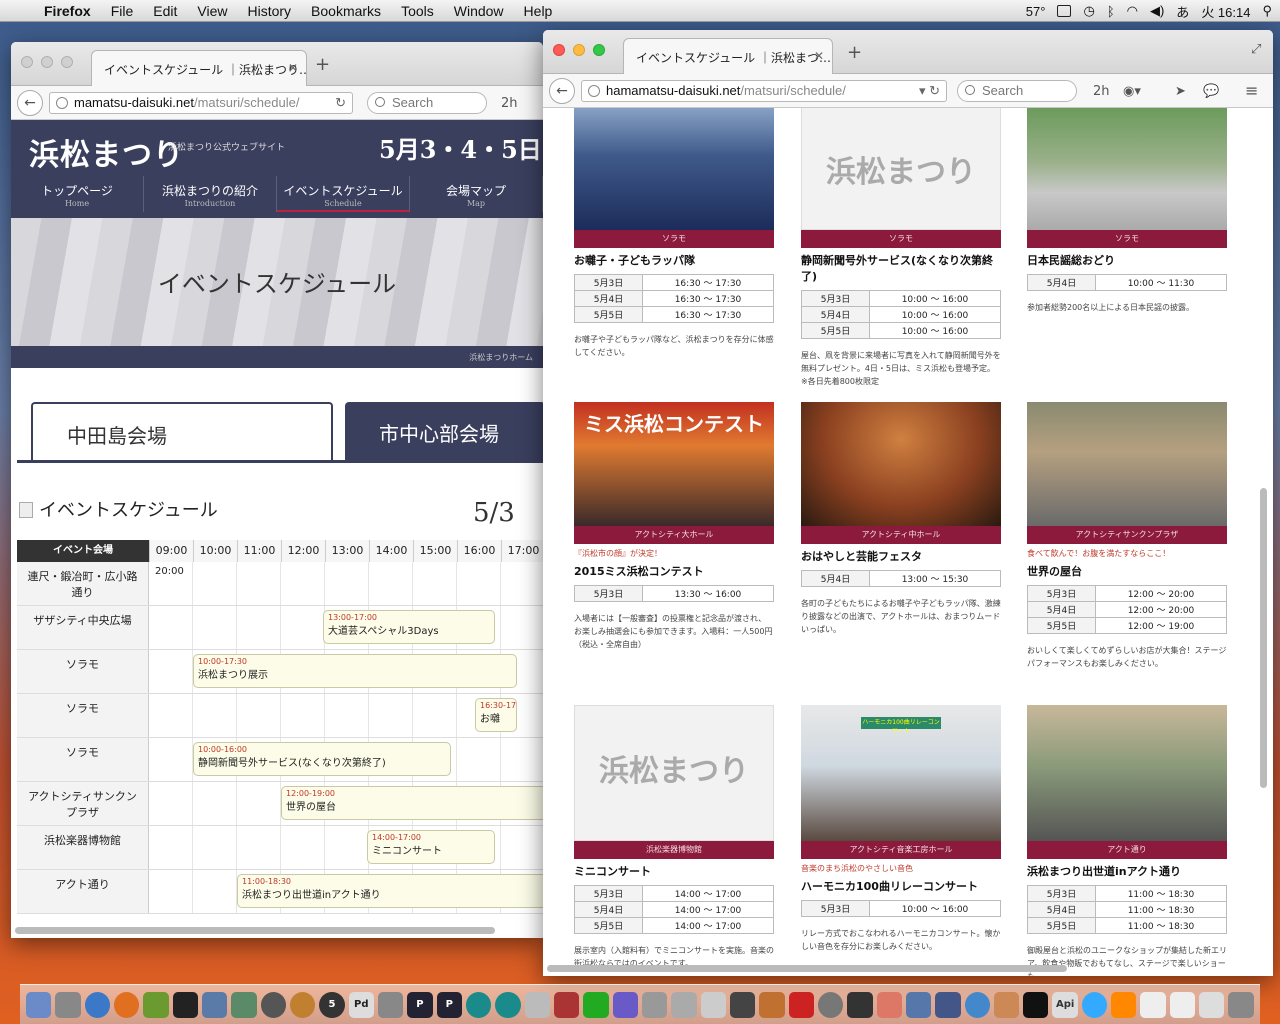 Image resolution: width=1280 pixels, height=1024 pixels. I want to click on thunderbird-icon, so click(97, 1004).